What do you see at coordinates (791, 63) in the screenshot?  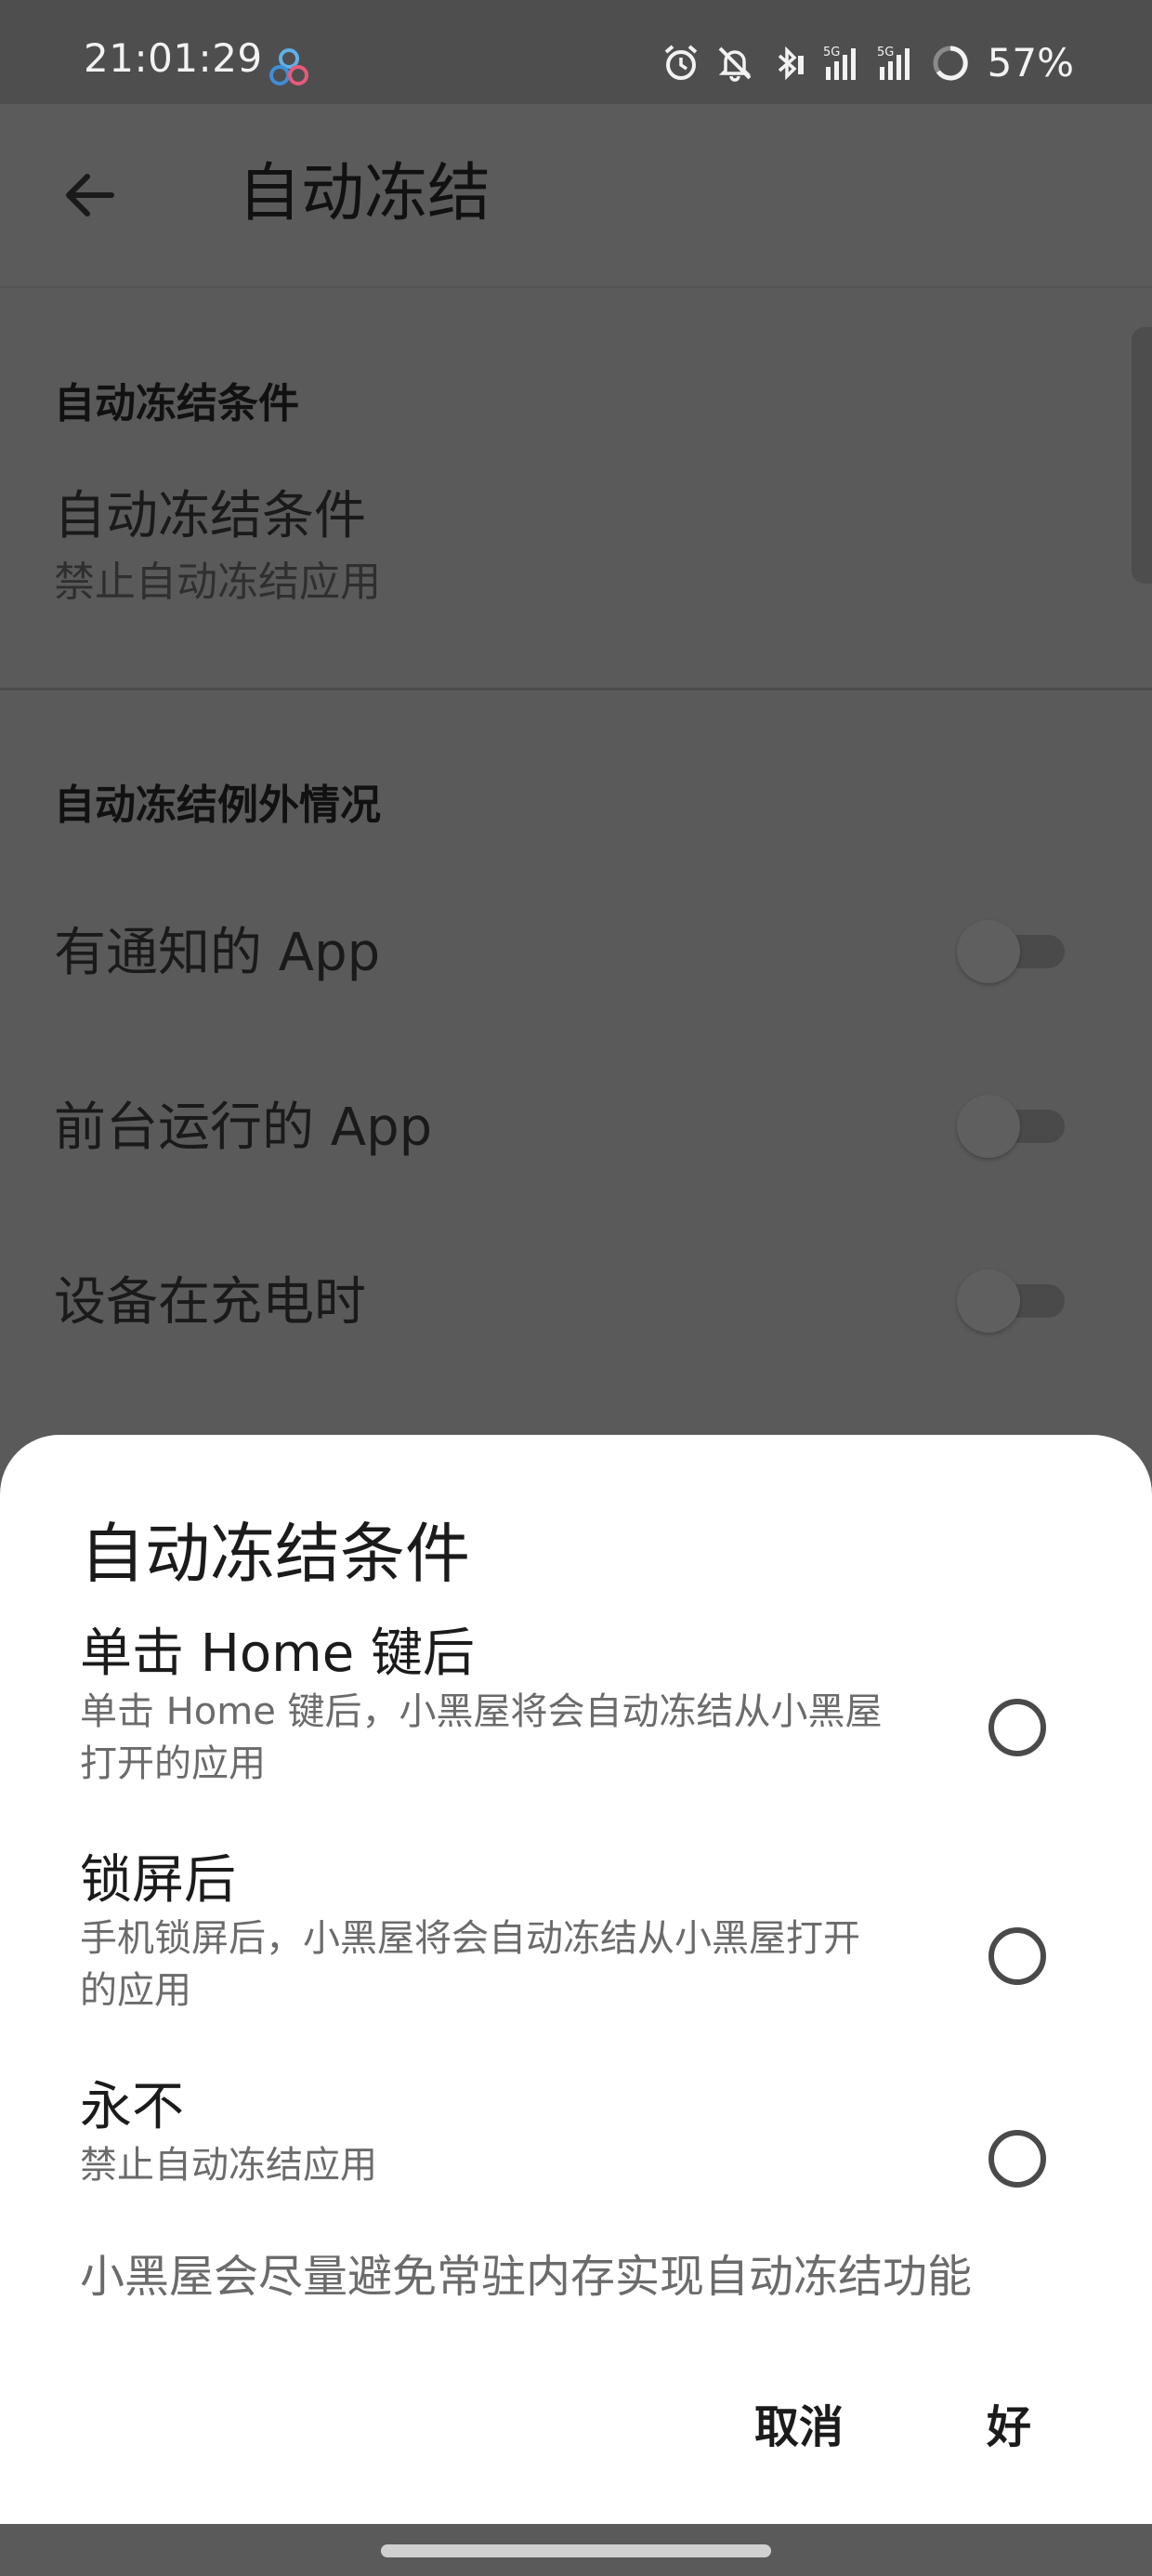 I see `bluetooth-icon` at bounding box center [791, 63].